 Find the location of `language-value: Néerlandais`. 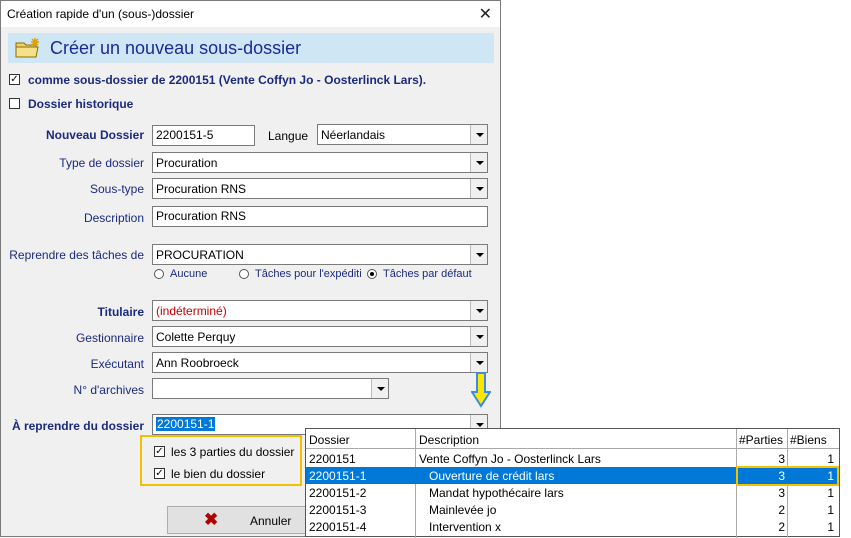

language-value: Néerlandais is located at coordinates (353, 135).